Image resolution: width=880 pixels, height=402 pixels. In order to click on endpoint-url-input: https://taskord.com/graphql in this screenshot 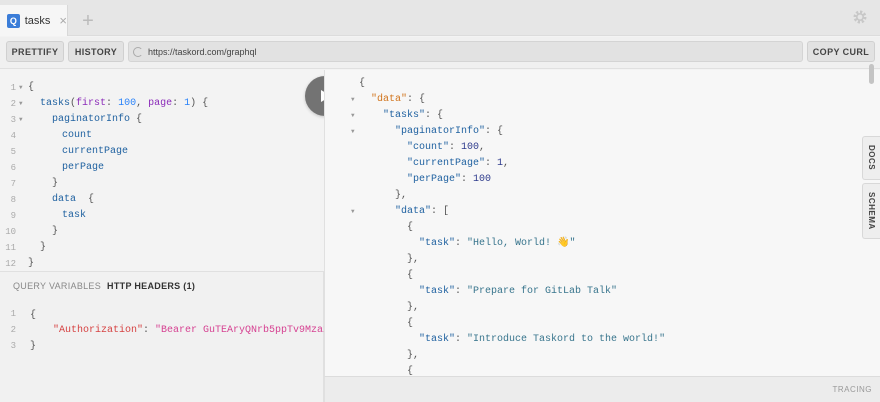, I will do `click(465, 51)`.